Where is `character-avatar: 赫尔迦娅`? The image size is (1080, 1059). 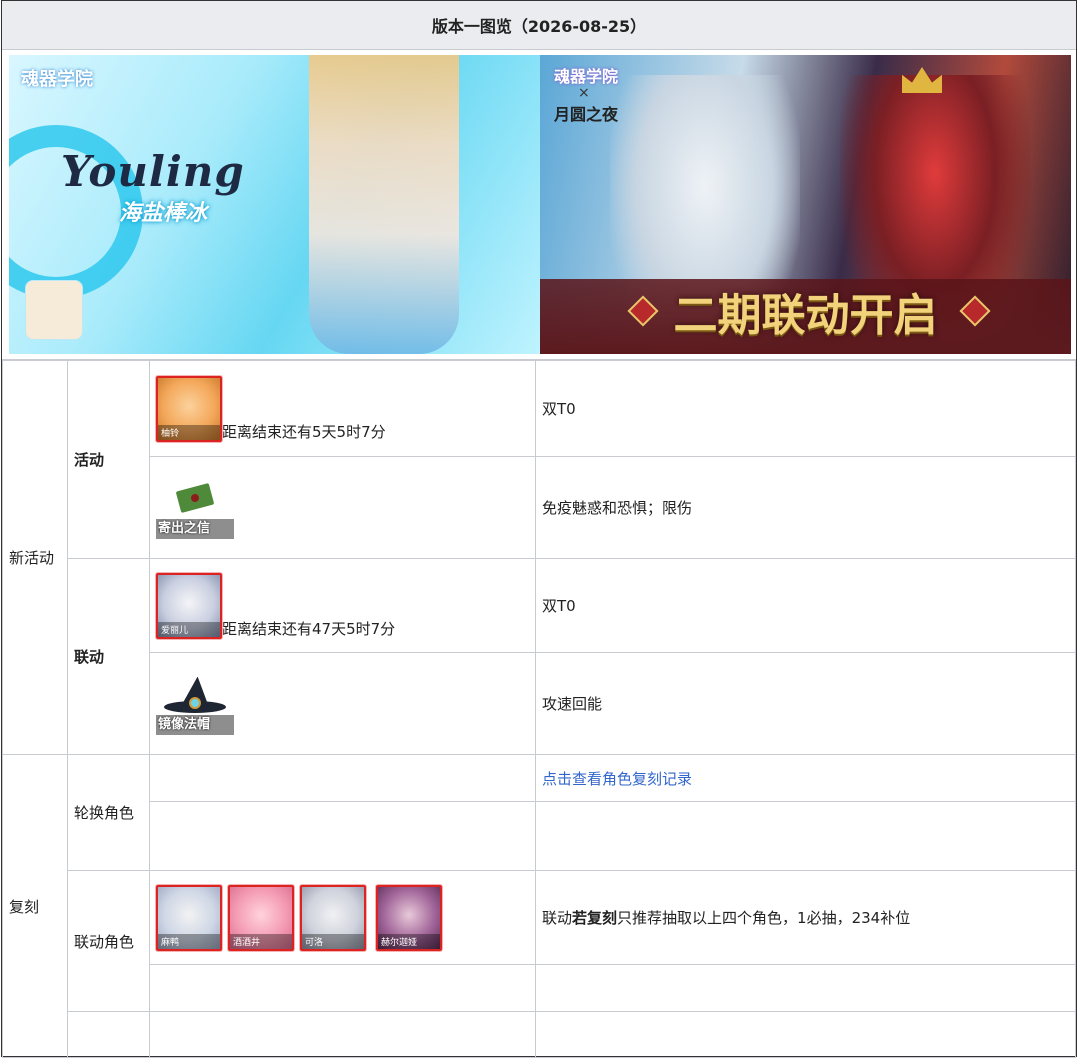 character-avatar: 赫尔迦娅 is located at coordinates (409, 917).